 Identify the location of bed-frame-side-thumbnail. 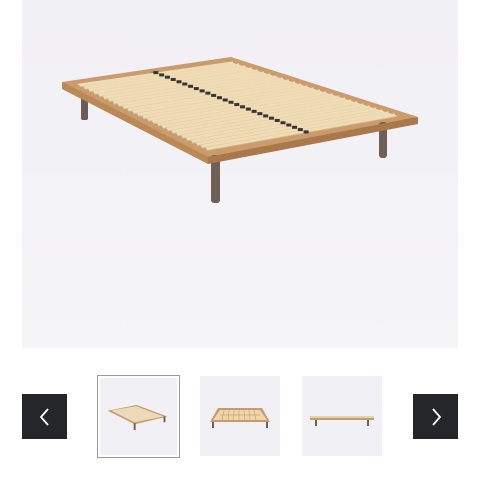
(342, 416).